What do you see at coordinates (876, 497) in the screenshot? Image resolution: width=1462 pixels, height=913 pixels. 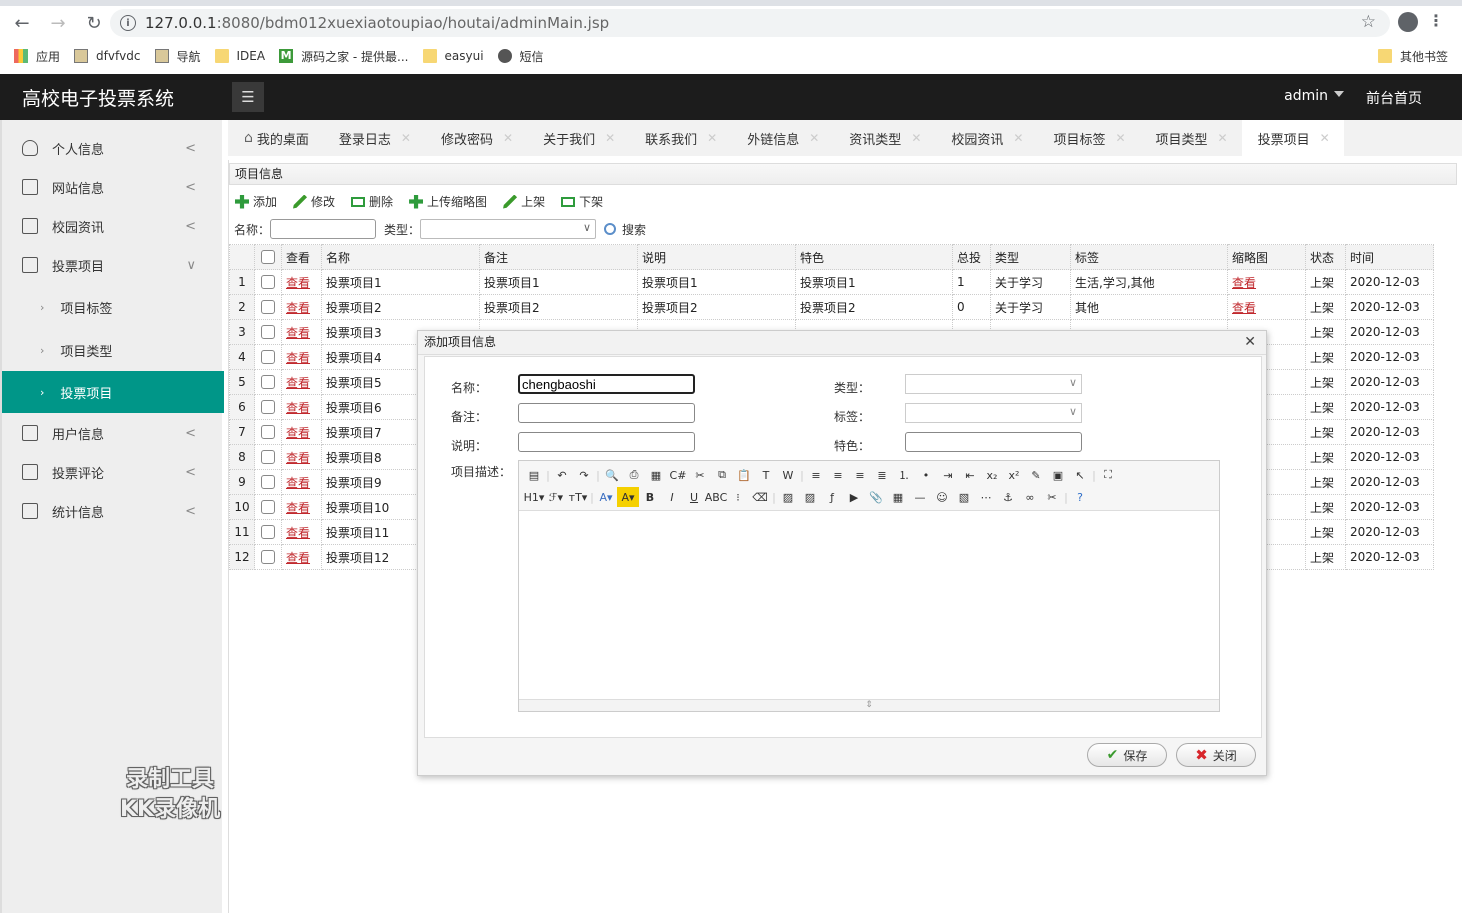 I see `editor-attach-icon: 📎` at bounding box center [876, 497].